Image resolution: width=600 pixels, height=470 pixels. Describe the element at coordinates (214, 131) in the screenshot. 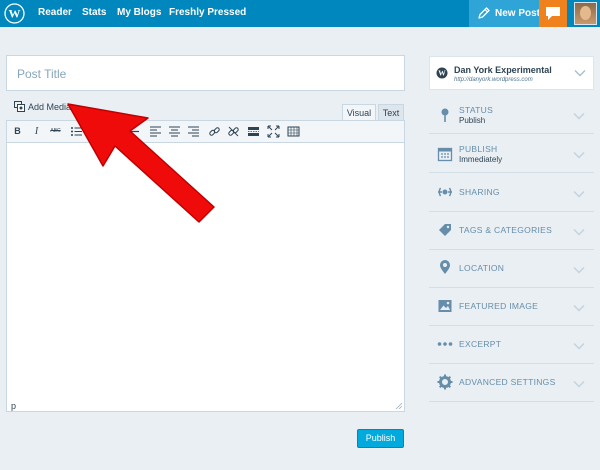

I see `insert-link-icon` at that location.